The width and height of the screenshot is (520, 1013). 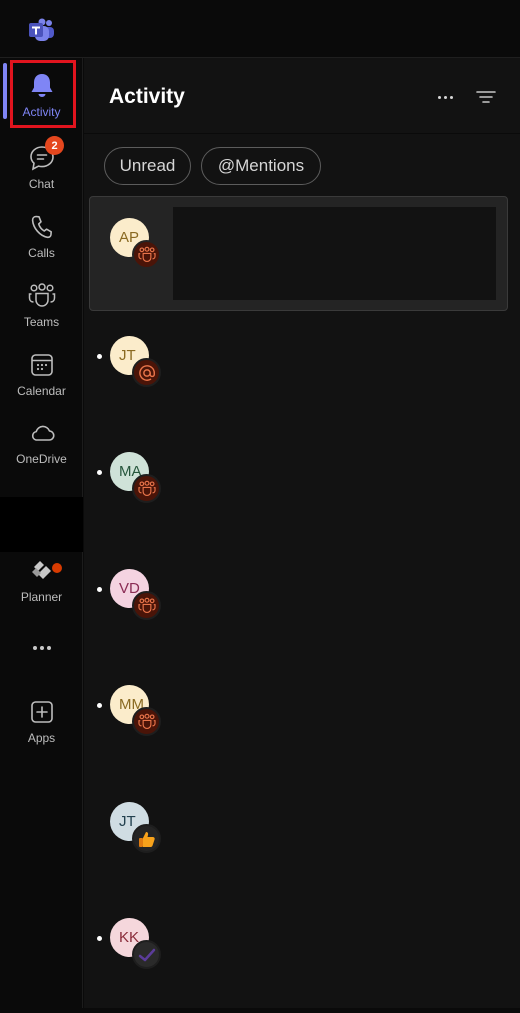 I want to click on rail-item-onedrive: OneDrive, so click(x=41, y=444).